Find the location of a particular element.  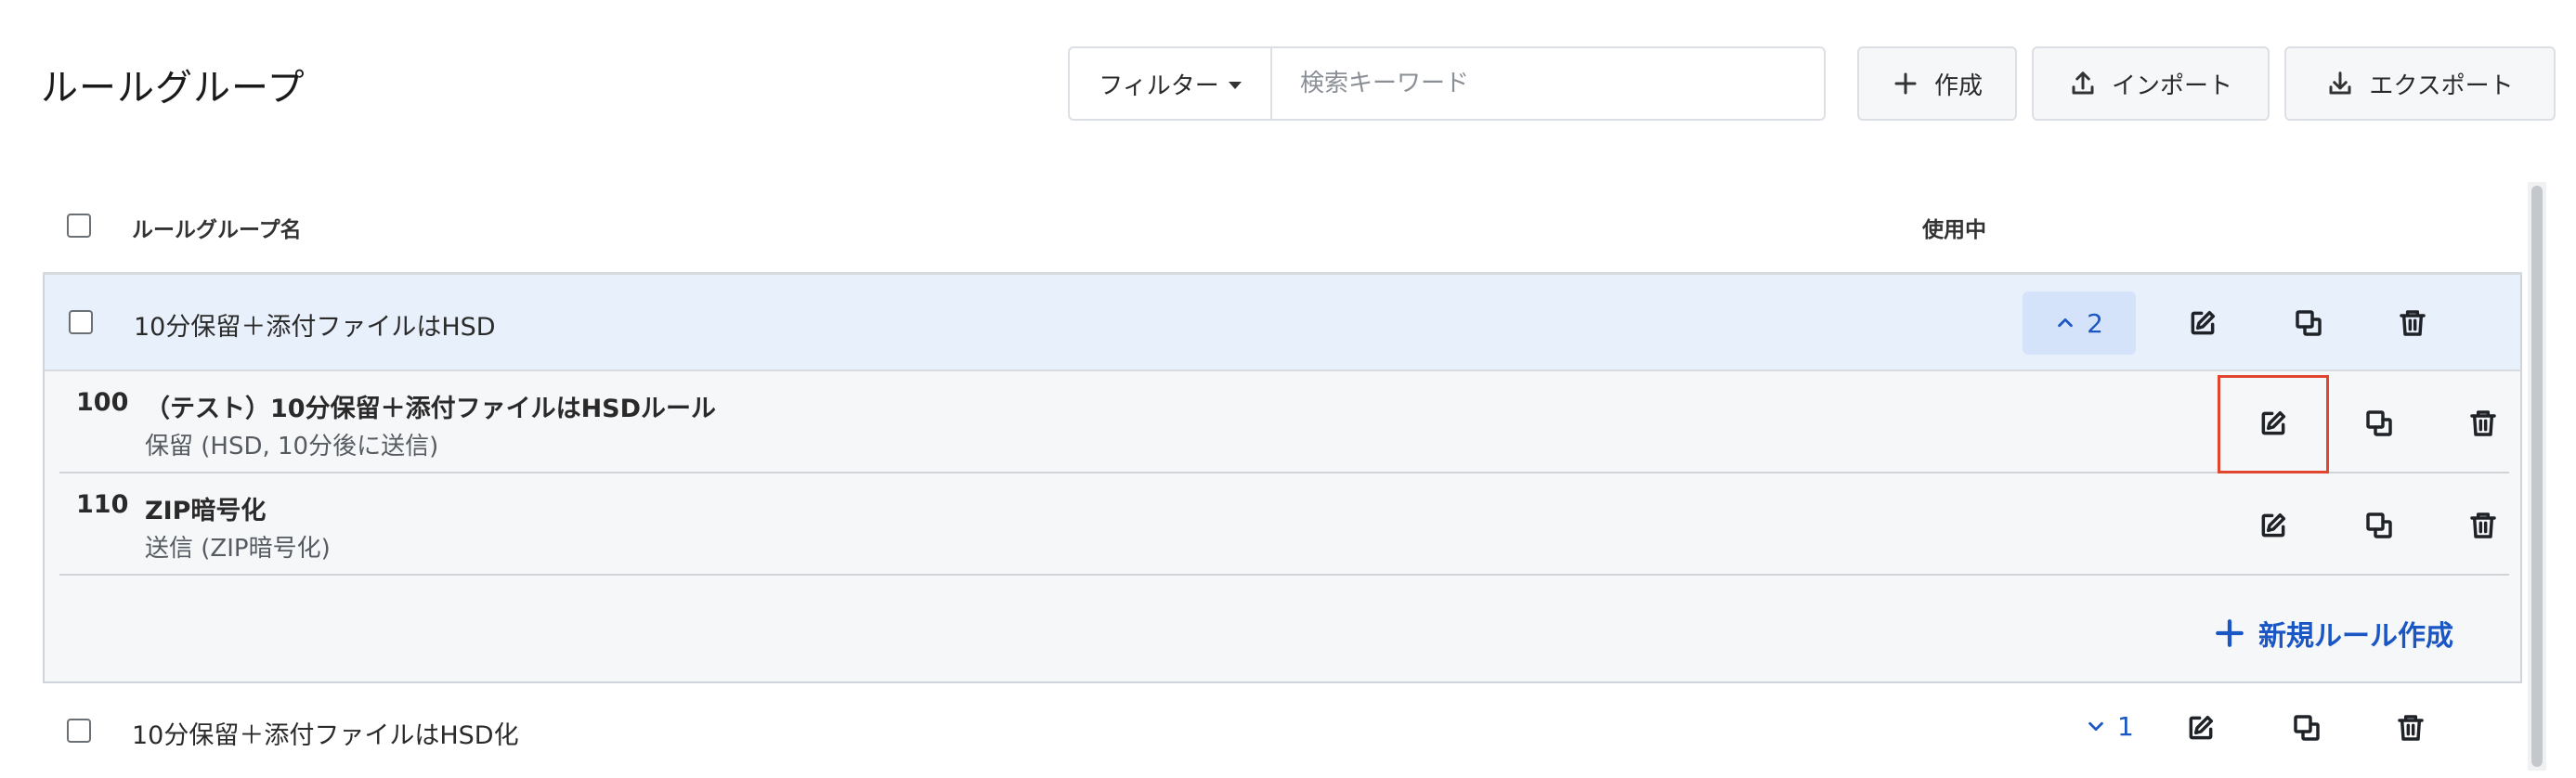

new-rule-button: 新規ルール作成 is located at coordinates (2333, 633).